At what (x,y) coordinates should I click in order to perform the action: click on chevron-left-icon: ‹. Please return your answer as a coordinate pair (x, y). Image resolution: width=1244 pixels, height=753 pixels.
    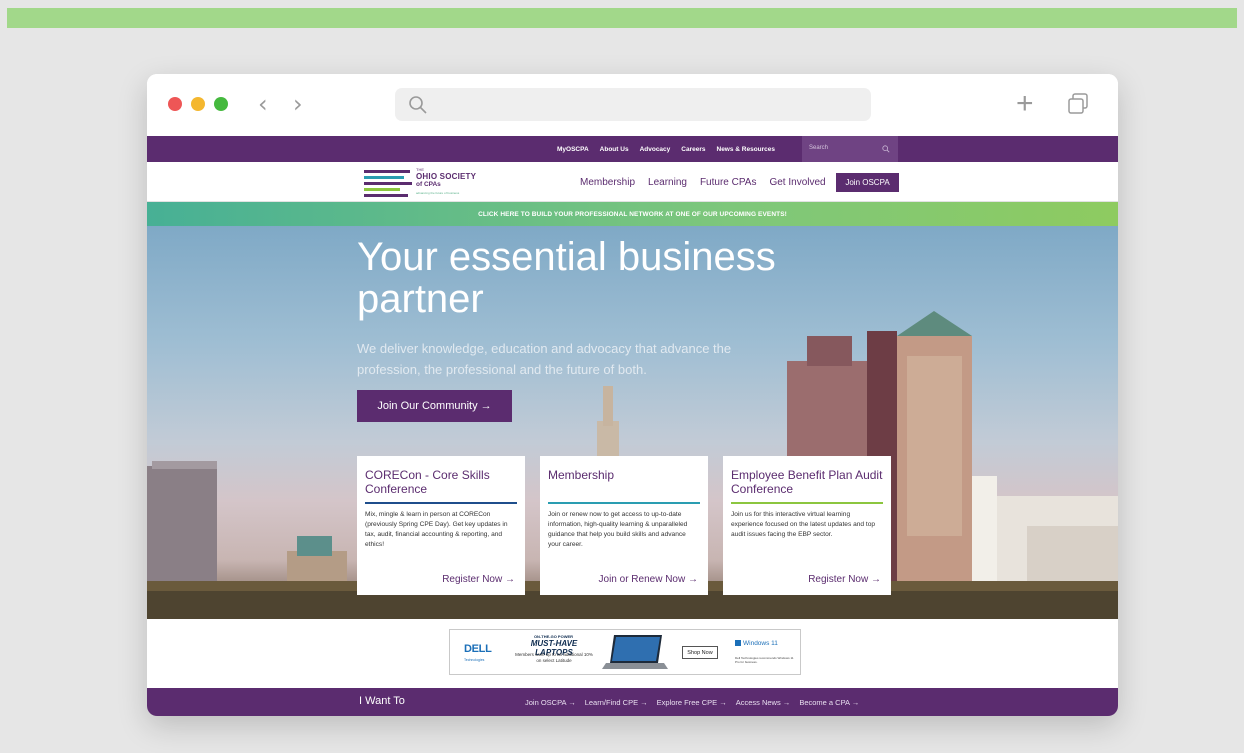
    Looking at the image, I should click on (263, 104).